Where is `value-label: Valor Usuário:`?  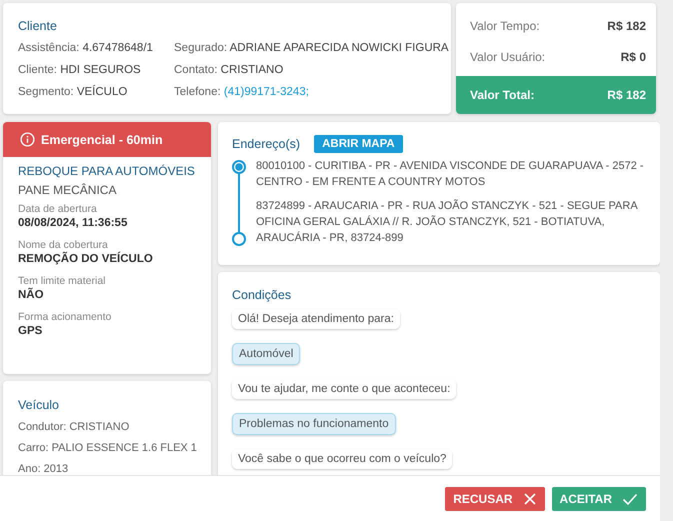
value-label: Valor Usuário: is located at coordinates (508, 57).